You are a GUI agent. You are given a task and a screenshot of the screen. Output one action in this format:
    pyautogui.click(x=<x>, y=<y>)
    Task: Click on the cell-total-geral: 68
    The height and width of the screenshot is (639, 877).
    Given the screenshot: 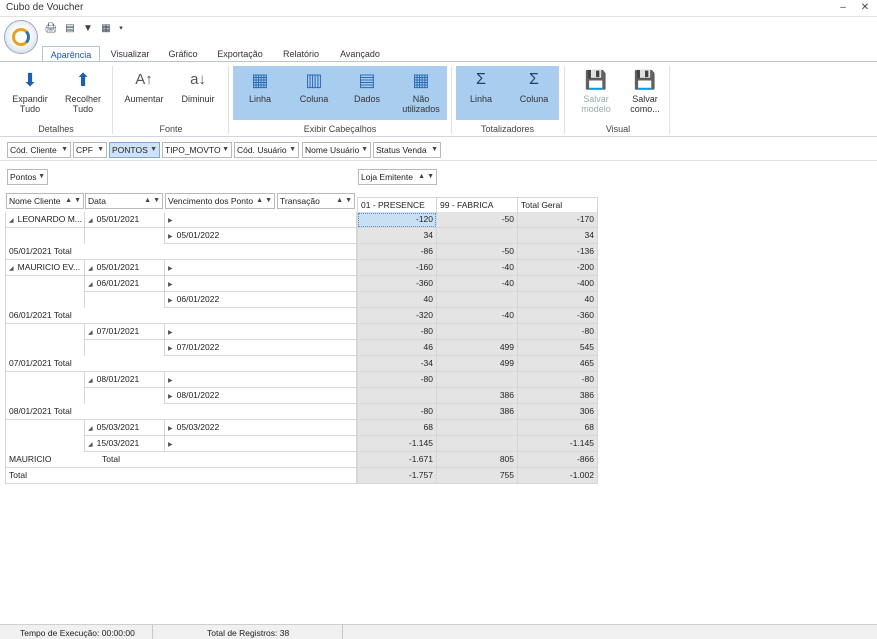 What is the action you would take?
    pyautogui.click(x=558, y=428)
    